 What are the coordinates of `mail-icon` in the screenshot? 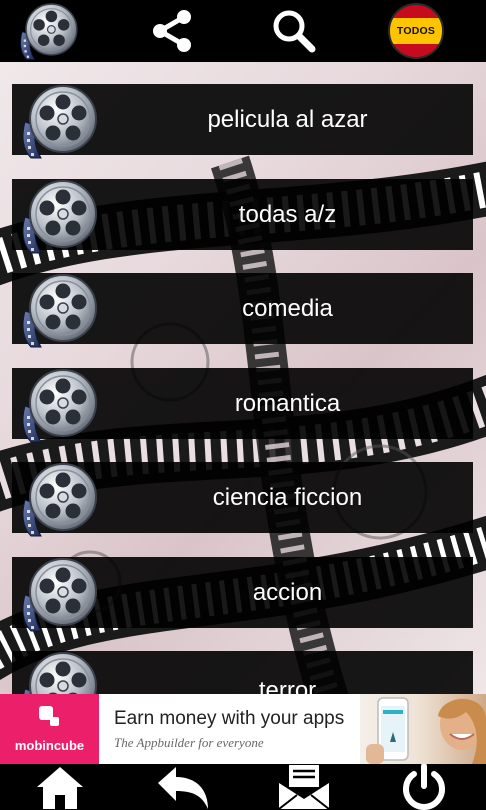 It's located at (304, 787).